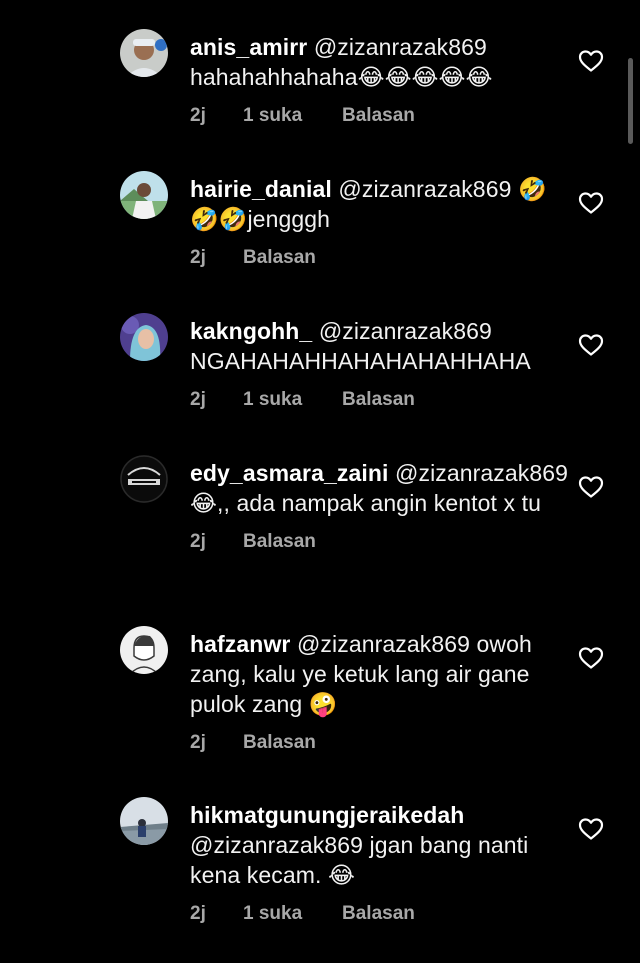  Describe the element at coordinates (144, 650) in the screenshot. I see `avatar-sketch-icon` at that location.